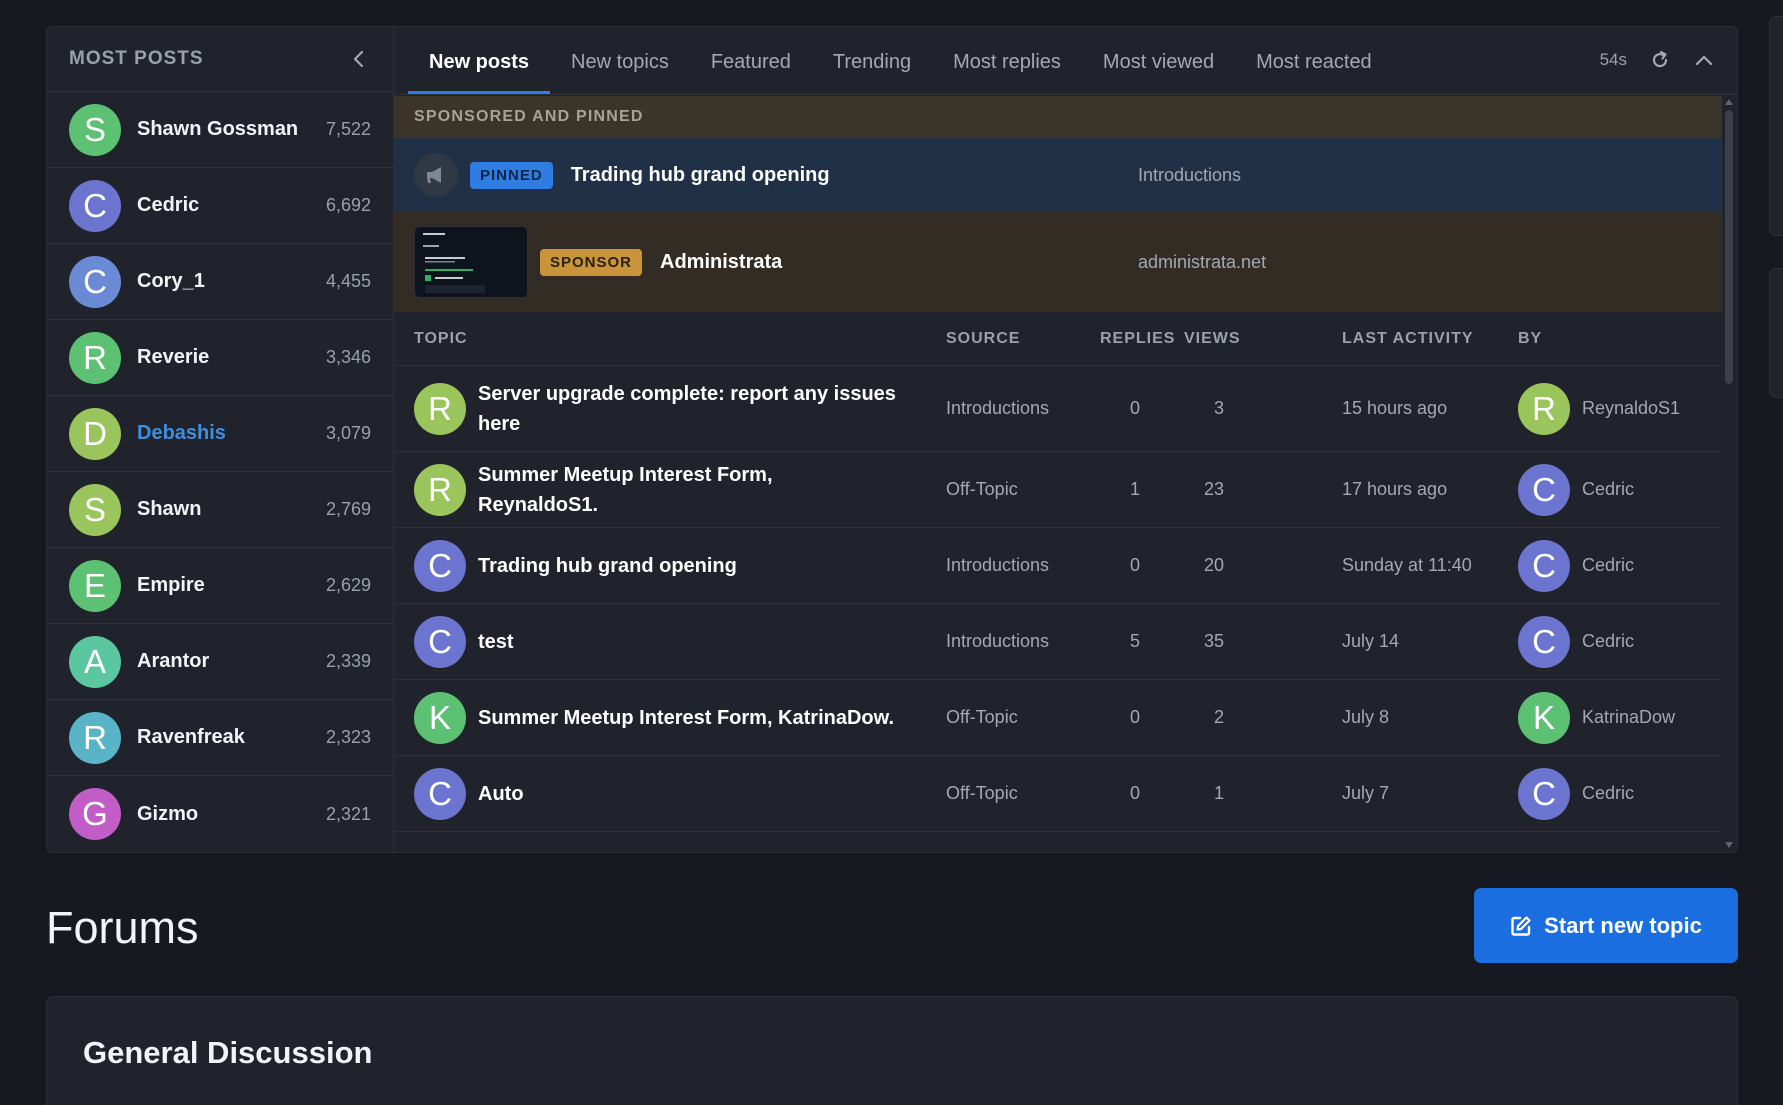 This screenshot has height=1105, width=1783. Describe the element at coordinates (1394, 489) in the screenshot. I see `topic-last-activity: 17 hours ago` at that location.